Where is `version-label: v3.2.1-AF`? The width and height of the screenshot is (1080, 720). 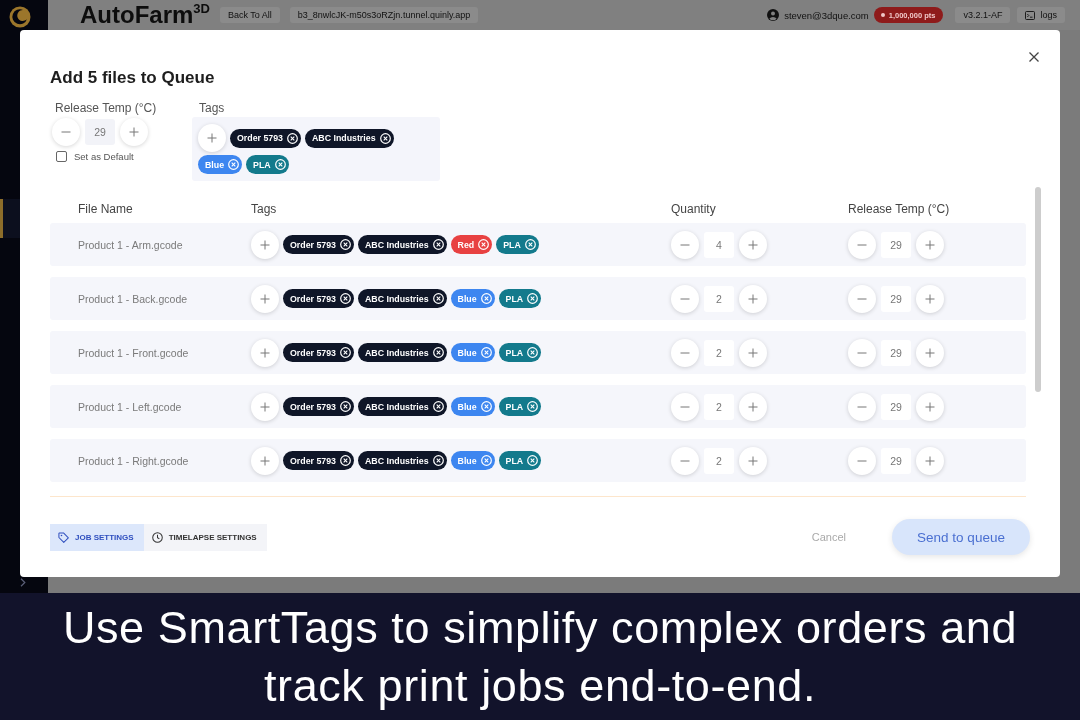 version-label: v3.2.1-AF is located at coordinates (983, 15).